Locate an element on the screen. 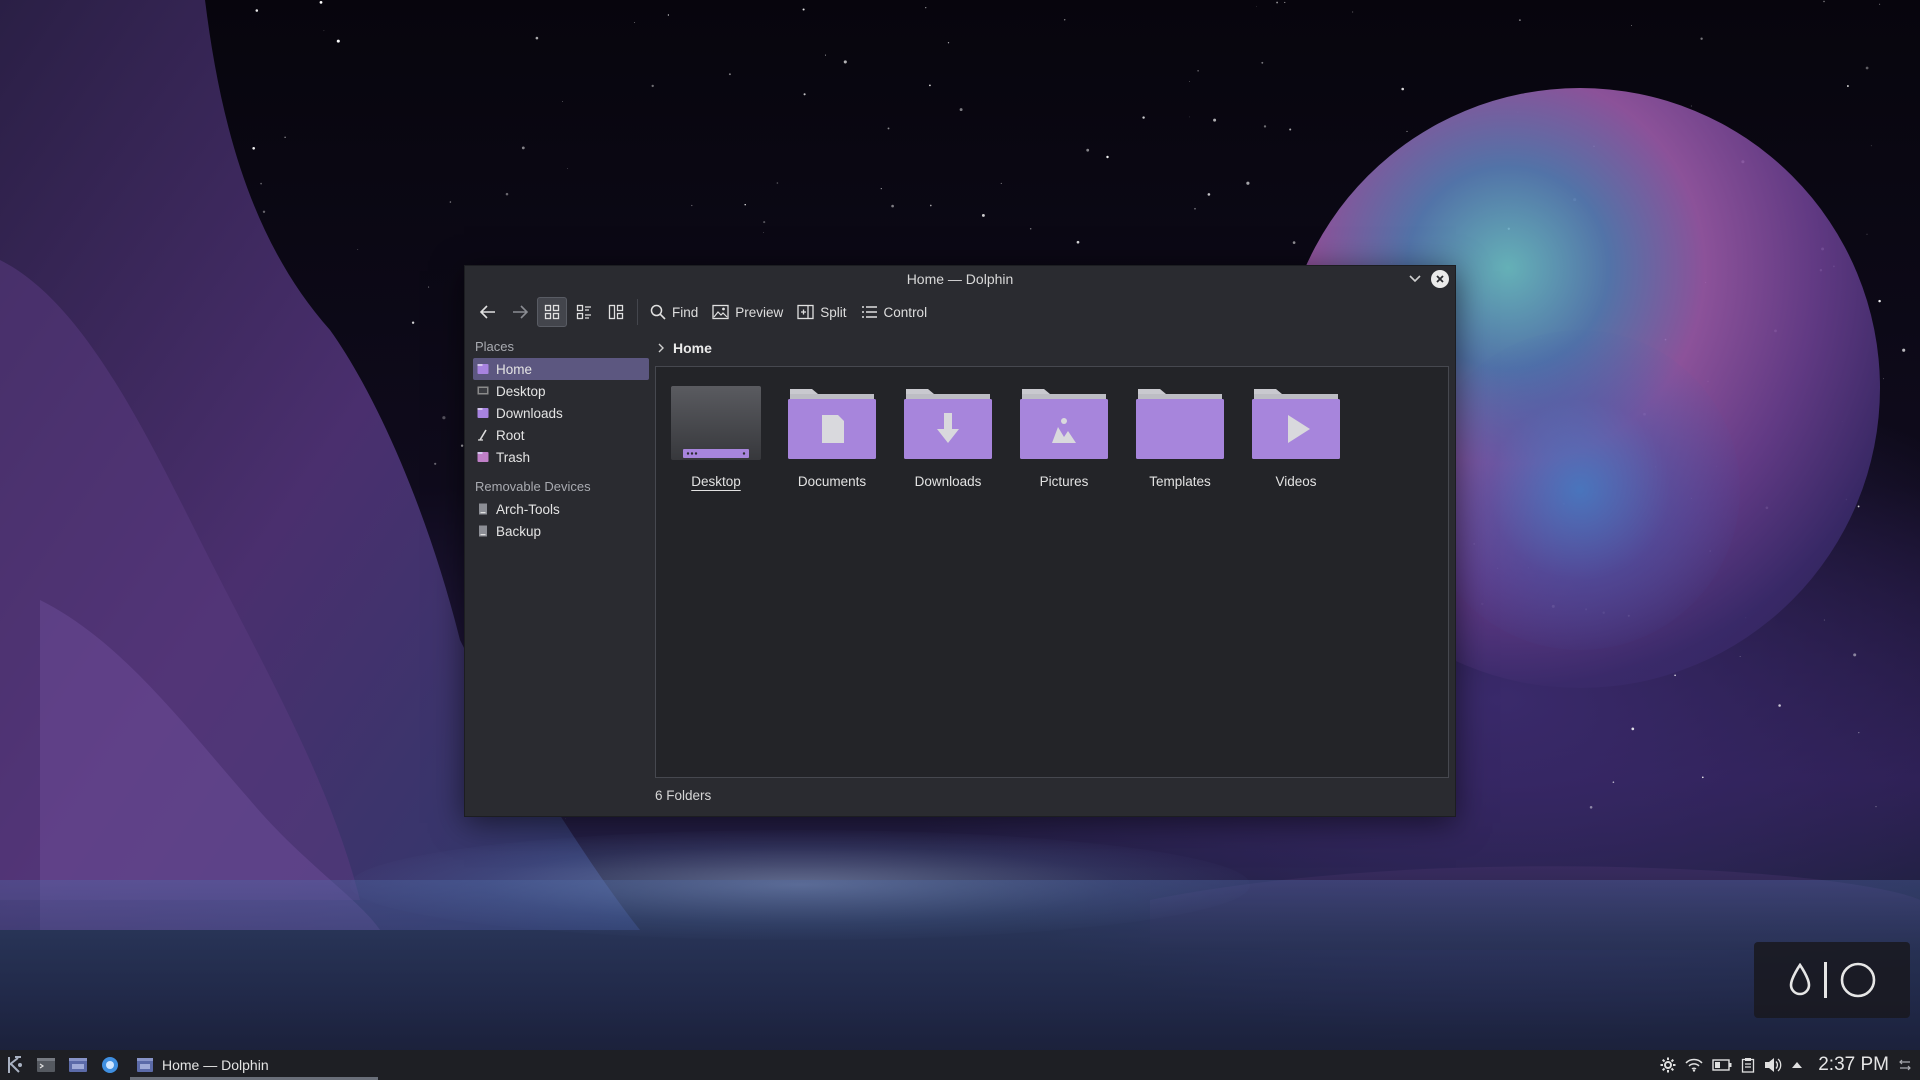  documents-folder-icon is located at coordinates (832, 424).